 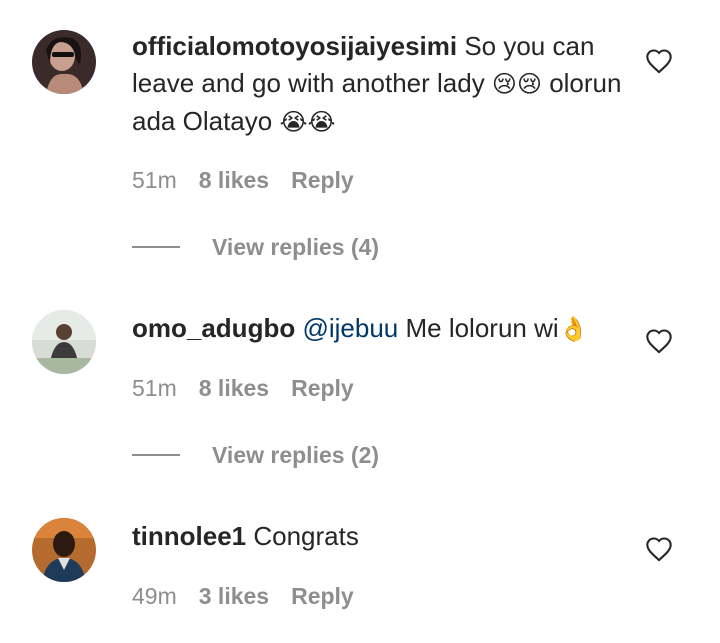 I want to click on mention-link: @ijebuu, so click(x=350, y=328).